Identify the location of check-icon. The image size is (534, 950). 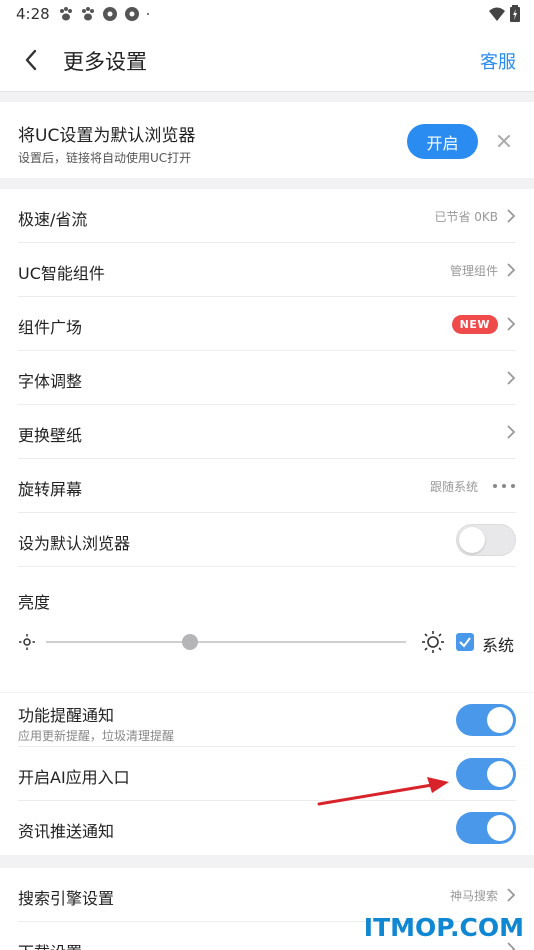
(465, 642).